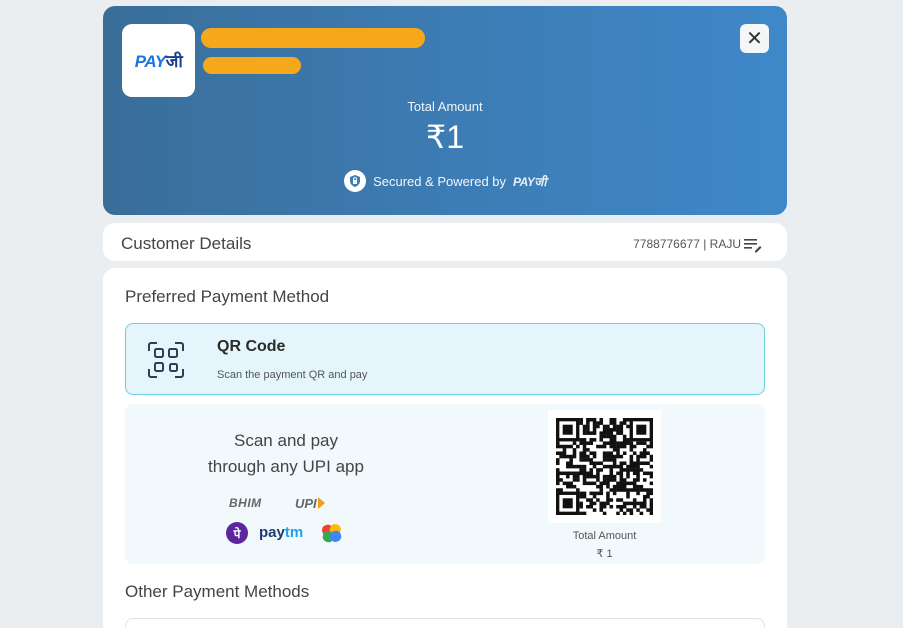 The image size is (903, 628). Describe the element at coordinates (186, 243) in the screenshot. I see `customer-details-title: Customer Details` at that location.